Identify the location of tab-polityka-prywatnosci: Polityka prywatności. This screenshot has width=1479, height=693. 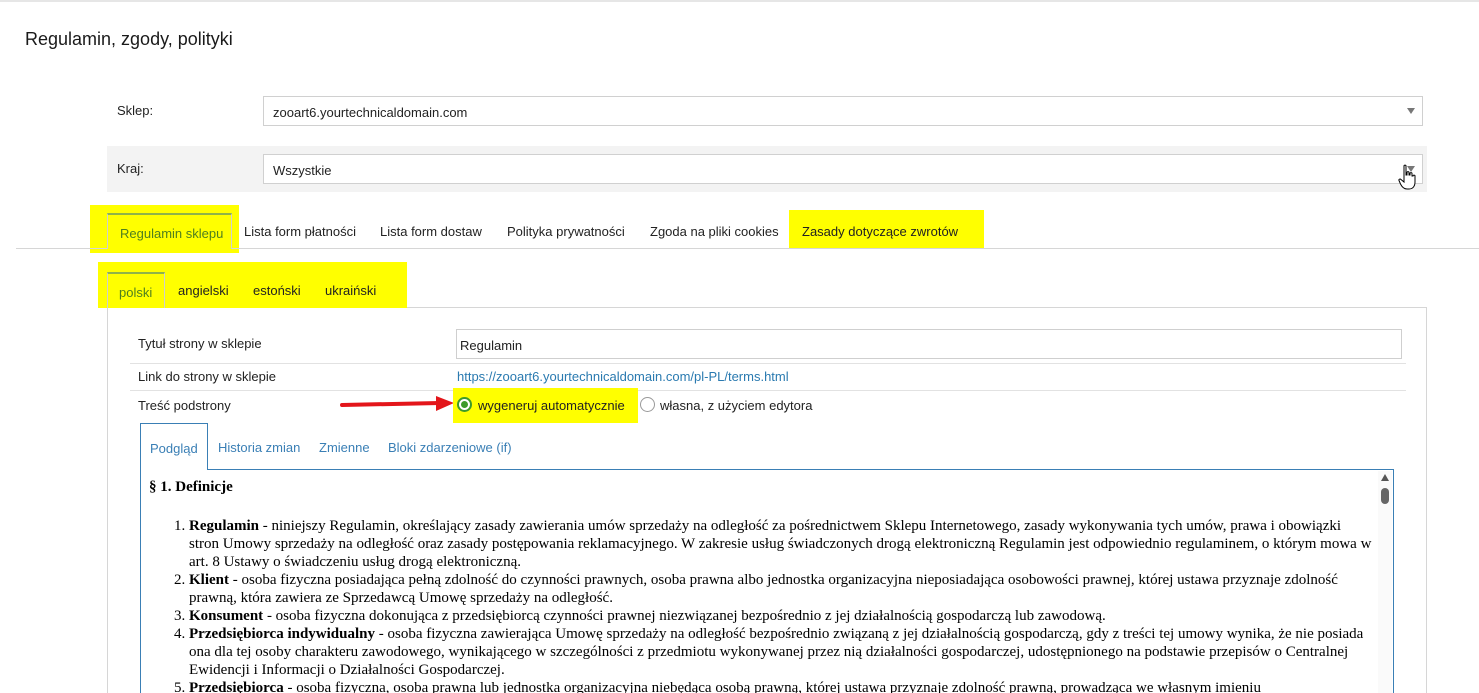
(566, 231).